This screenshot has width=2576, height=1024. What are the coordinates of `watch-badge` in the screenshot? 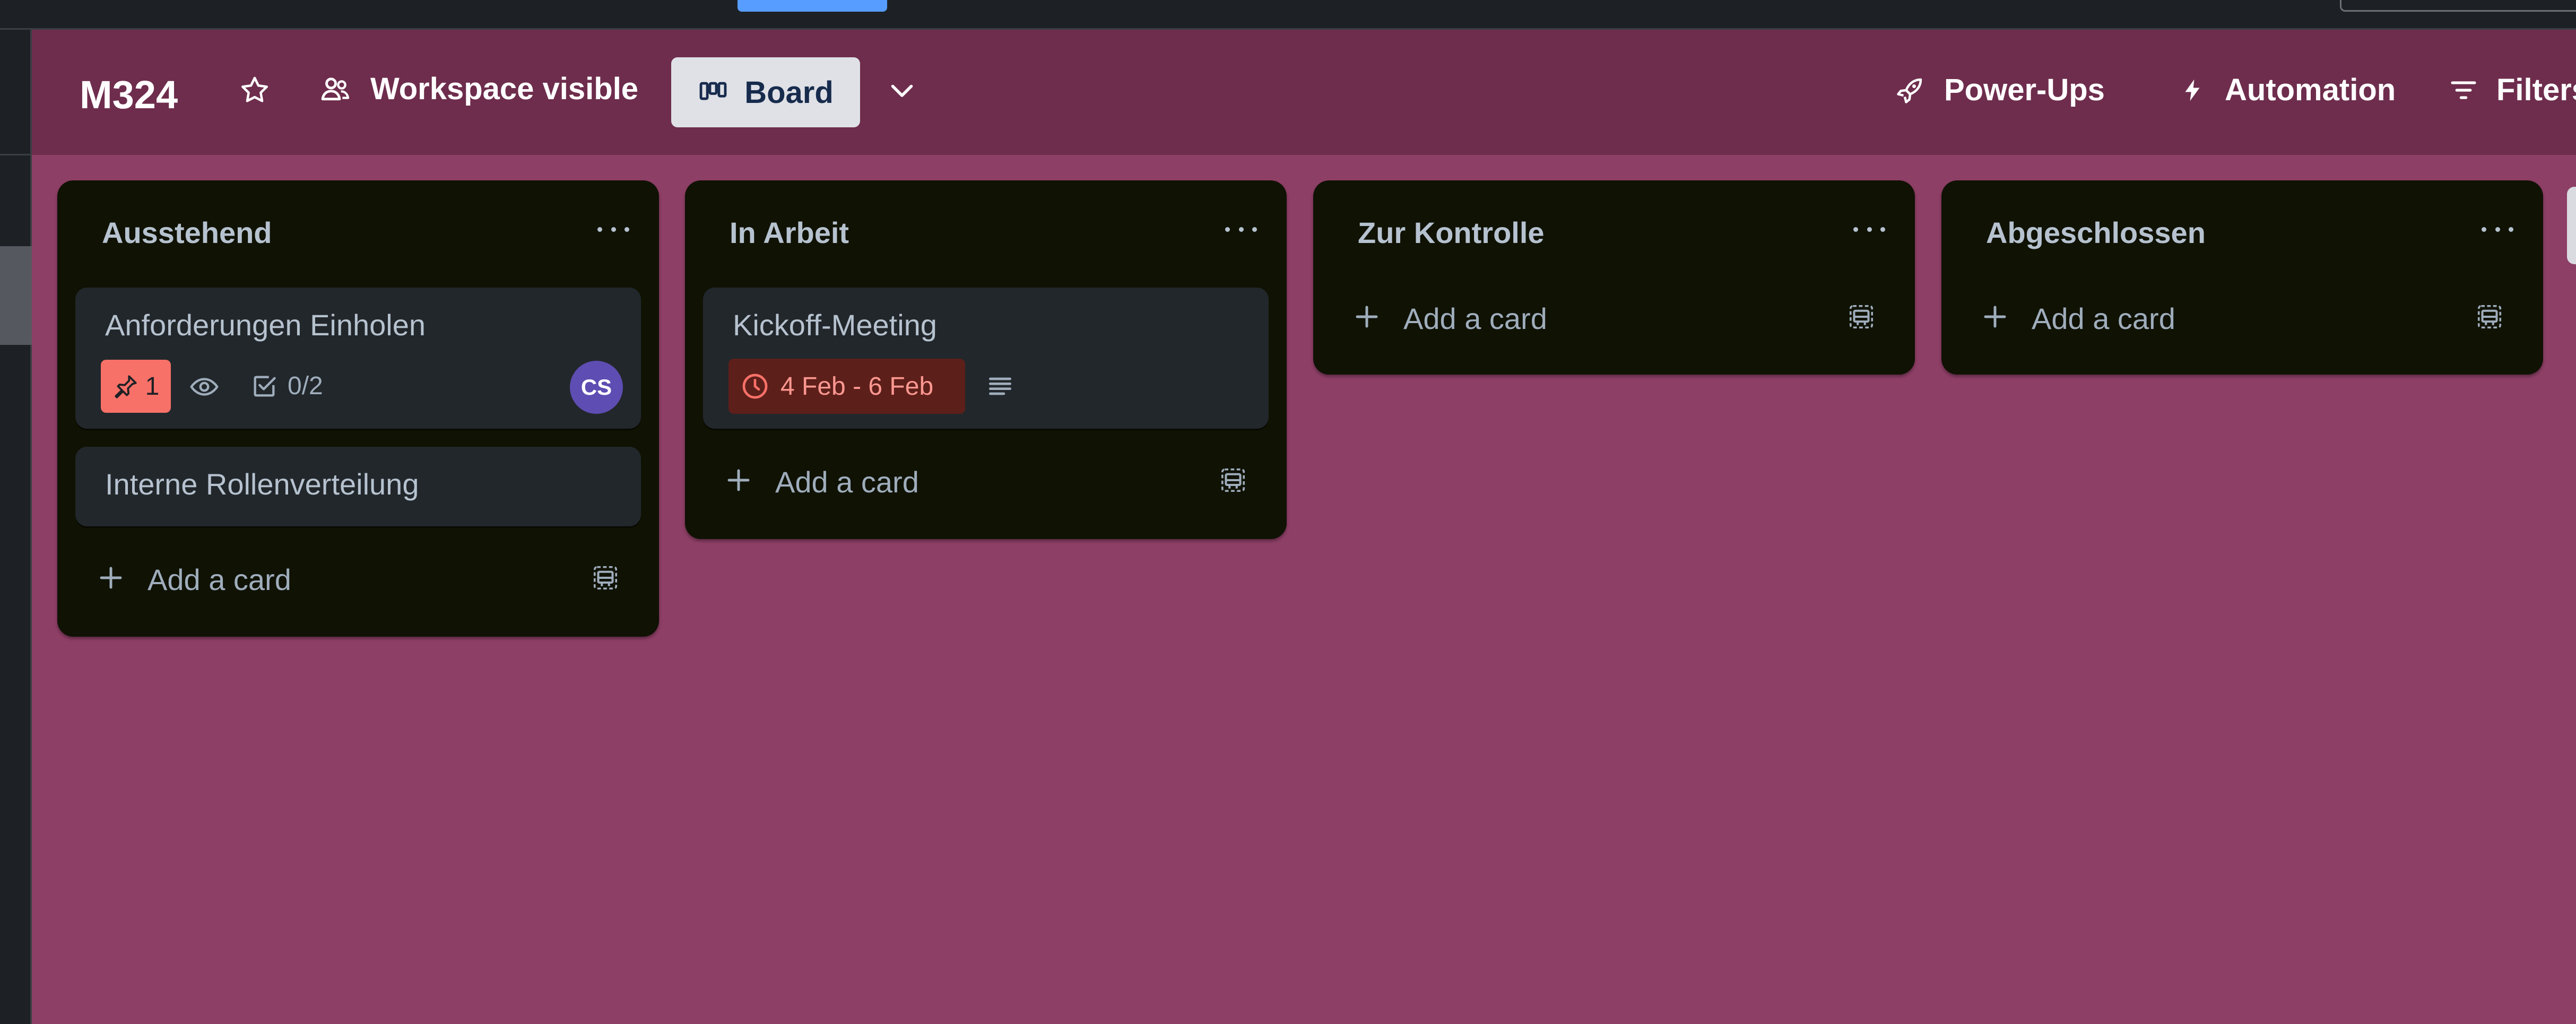 It's located at (204, 386).